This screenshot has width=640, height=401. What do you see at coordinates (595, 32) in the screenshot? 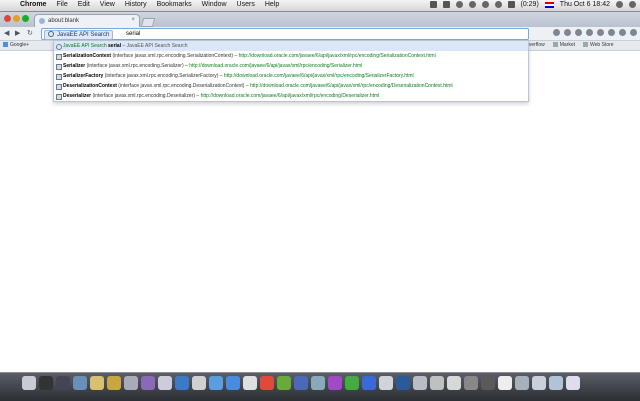
I see `extension-icons` at bounding box center [595, 32].